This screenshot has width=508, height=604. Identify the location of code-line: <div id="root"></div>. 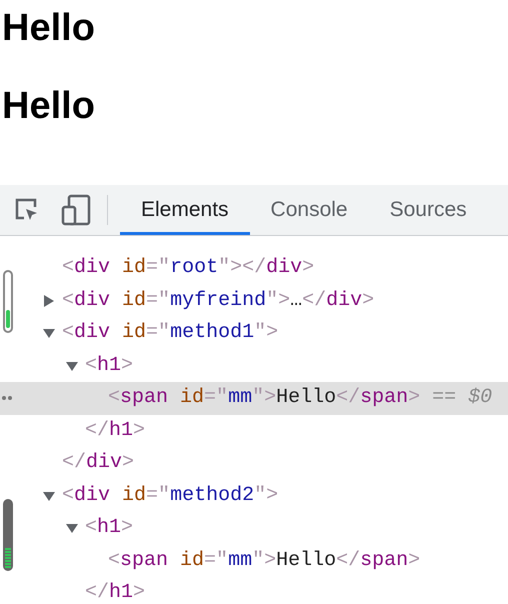
(188, 268).